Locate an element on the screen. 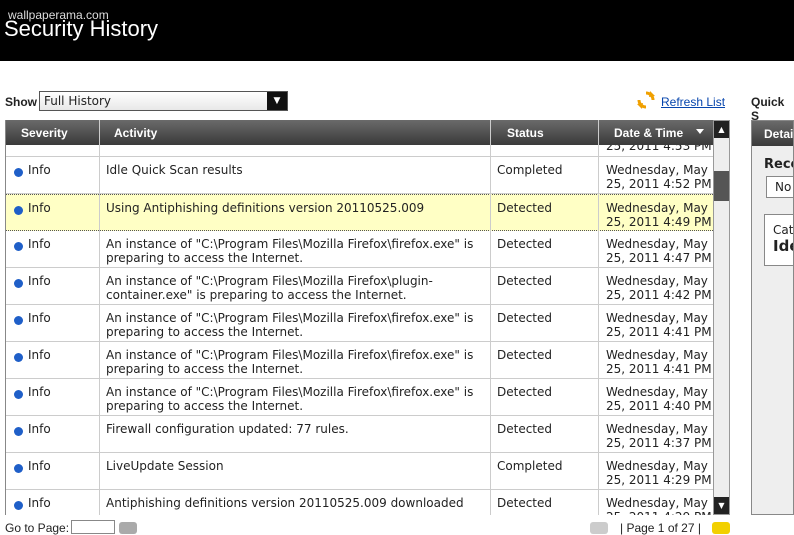 The image size is (794, 535). date-cell: Wednesday, May 25, 2011 4:42 PM is located at coordinates (659, 288).